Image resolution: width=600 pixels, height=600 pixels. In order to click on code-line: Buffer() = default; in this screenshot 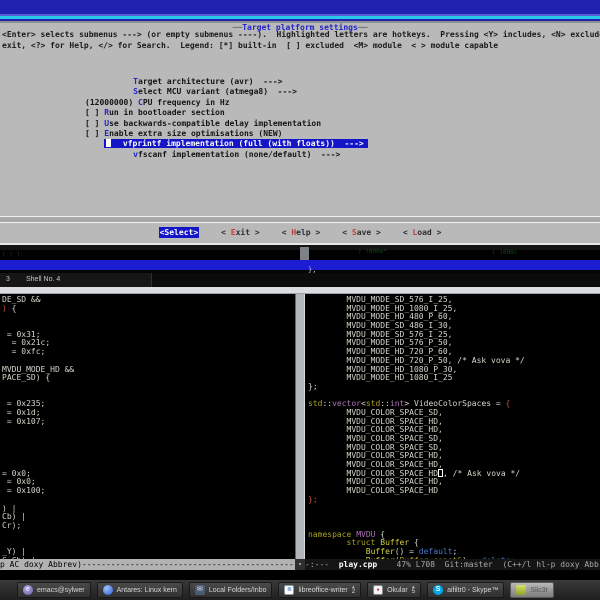, I will do `click(411, 551)`.